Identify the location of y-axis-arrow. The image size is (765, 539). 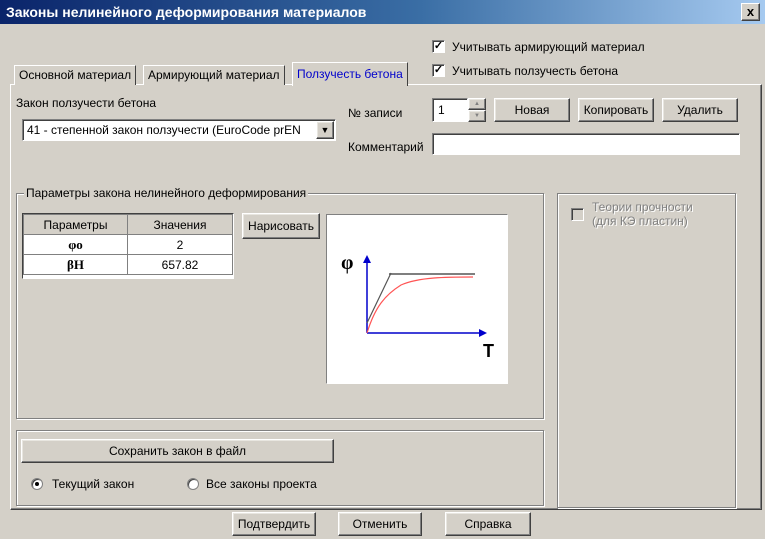
(367, 259).